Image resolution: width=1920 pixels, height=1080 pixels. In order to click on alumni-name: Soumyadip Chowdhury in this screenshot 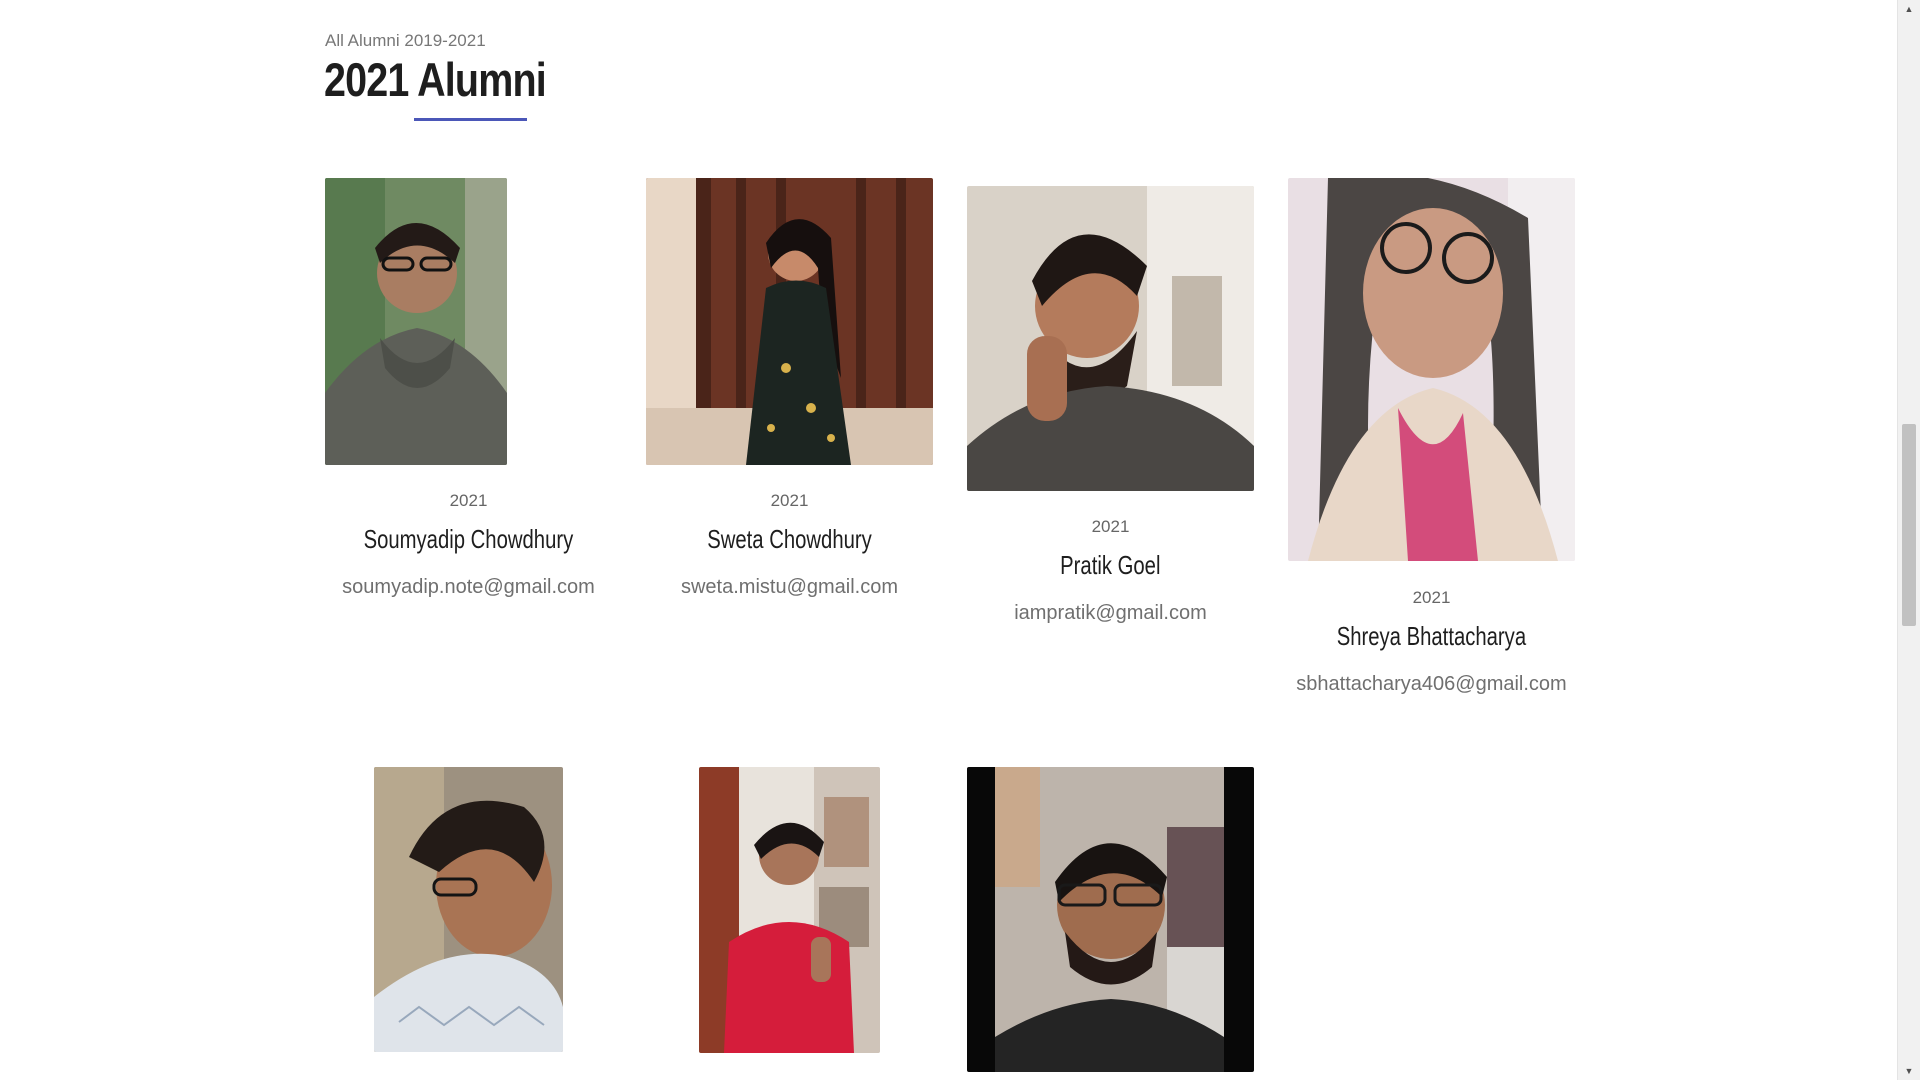, I will do `click(468, 539)`.